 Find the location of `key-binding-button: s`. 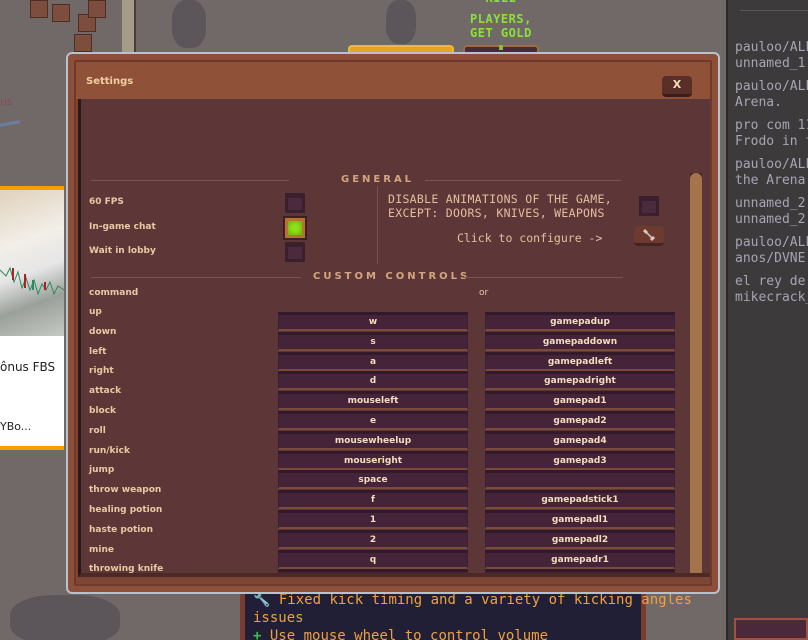

key-binding-button: s is located at coordinates (373, 341).